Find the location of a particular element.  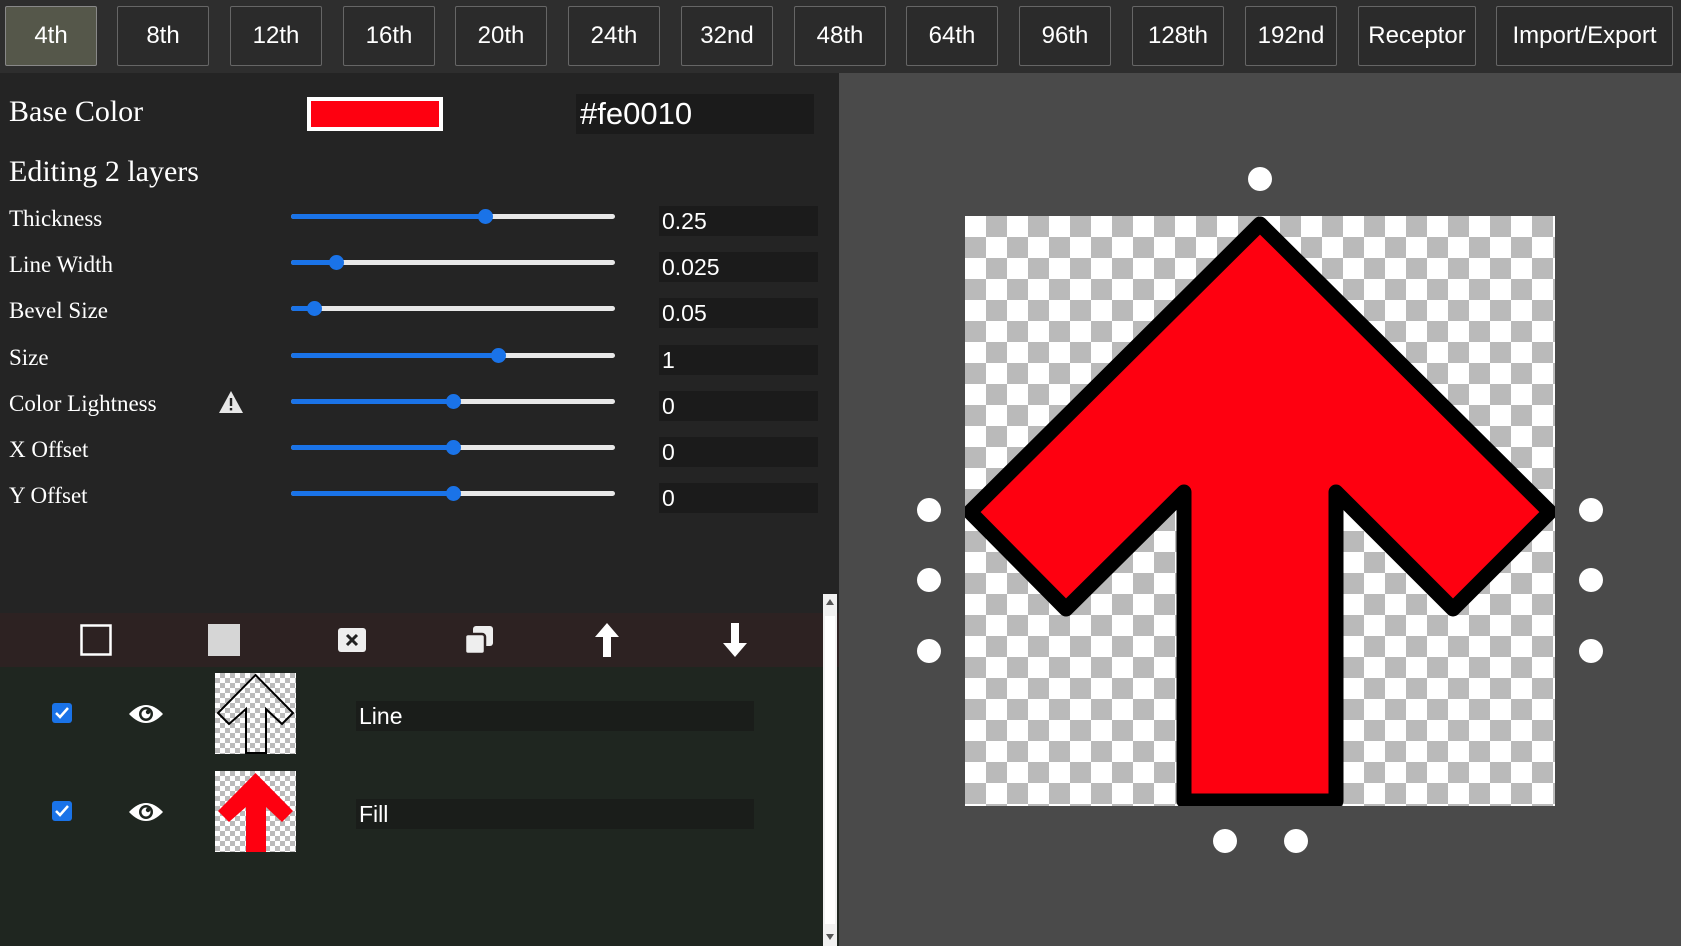

tab-64th: 64th is located at coordinates (952, 36).